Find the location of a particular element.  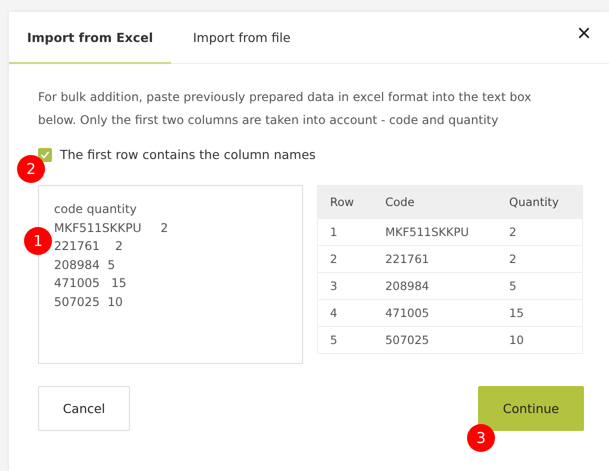

cancel-button: Cancel is located at coordinates (84, 408).